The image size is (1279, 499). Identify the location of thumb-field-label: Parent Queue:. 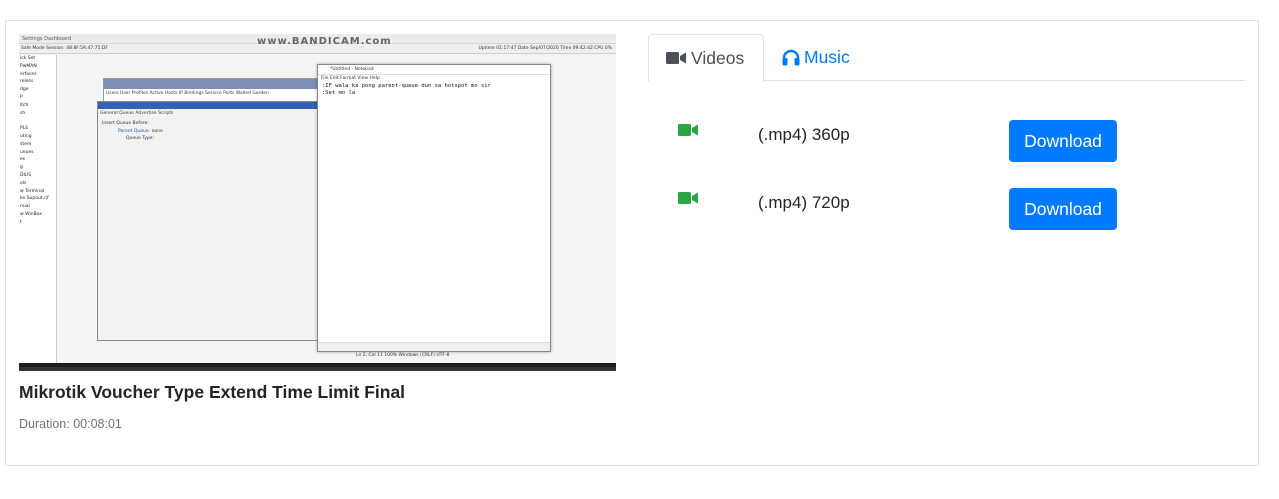
(134, 131).